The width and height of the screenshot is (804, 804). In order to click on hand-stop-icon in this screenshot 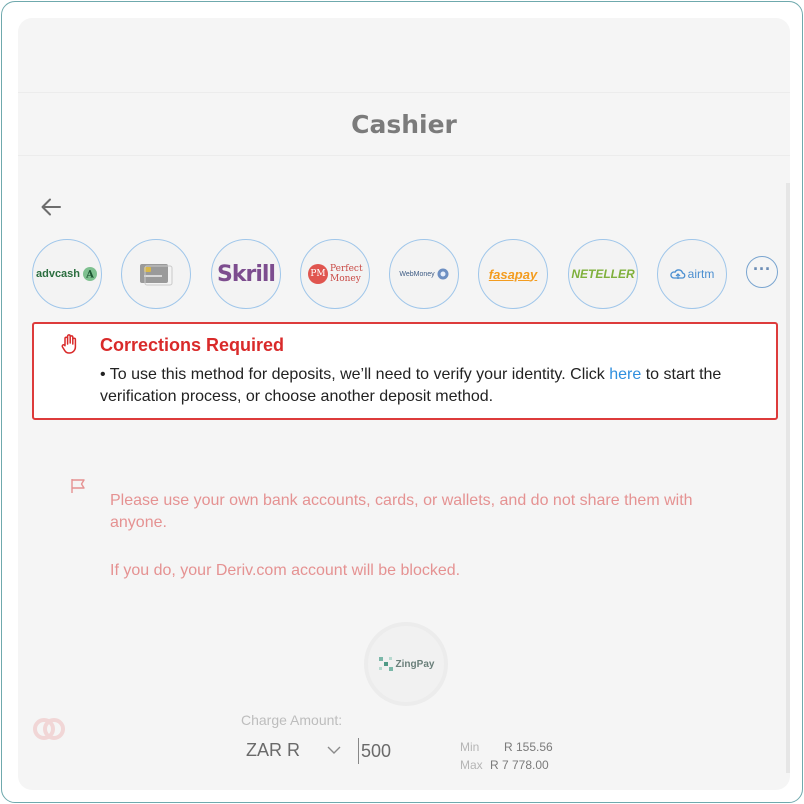, I will do `click(69, 344)`.